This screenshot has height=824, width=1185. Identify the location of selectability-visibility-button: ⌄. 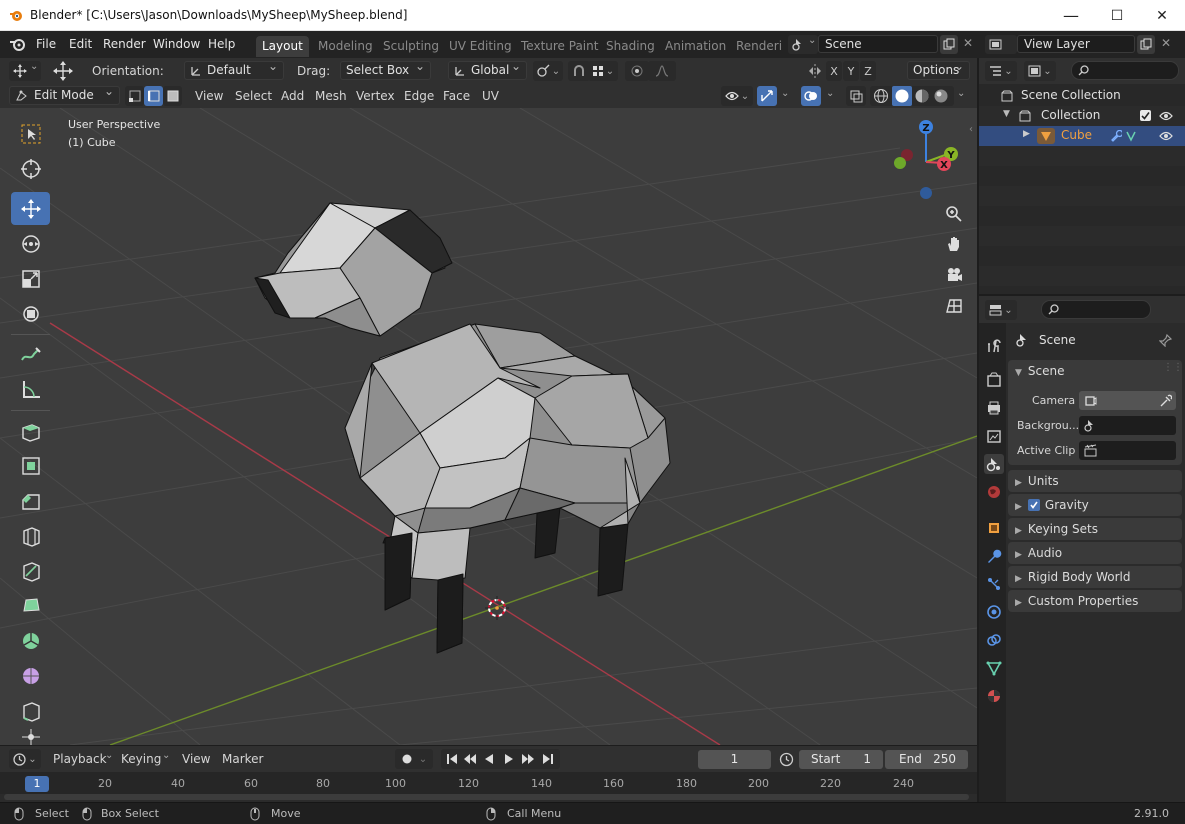
(737, 96).